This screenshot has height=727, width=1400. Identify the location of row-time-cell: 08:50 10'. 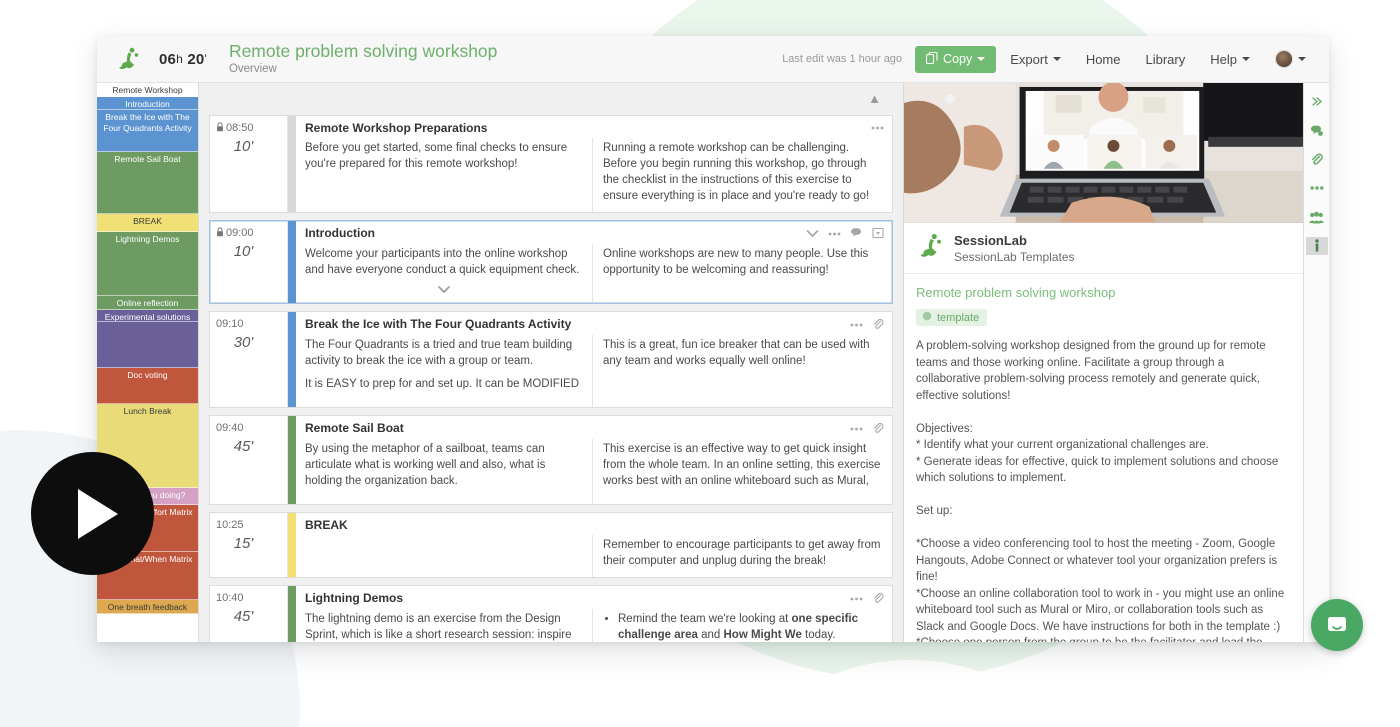
(249, 164).